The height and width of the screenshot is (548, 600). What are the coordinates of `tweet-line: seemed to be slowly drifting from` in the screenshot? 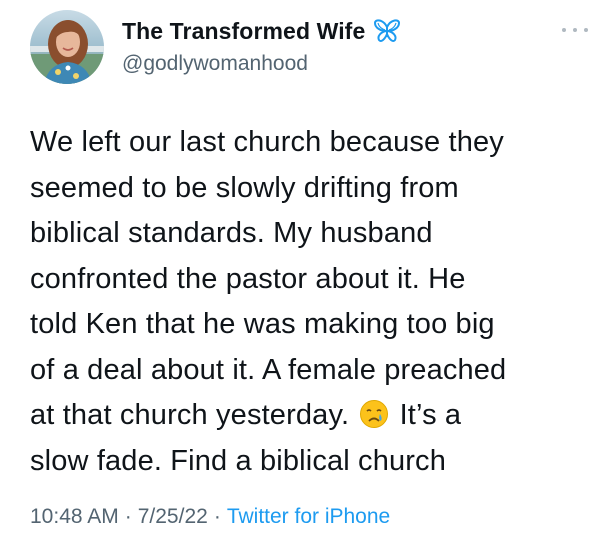 It's located at (244, 187).